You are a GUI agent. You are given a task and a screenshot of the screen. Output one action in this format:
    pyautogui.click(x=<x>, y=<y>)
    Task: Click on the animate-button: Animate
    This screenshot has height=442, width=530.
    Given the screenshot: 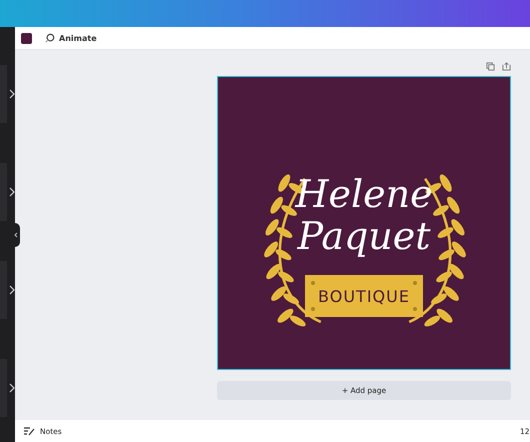 What is the action you would take?
    pyautogui.click(x=70, y=38)
    